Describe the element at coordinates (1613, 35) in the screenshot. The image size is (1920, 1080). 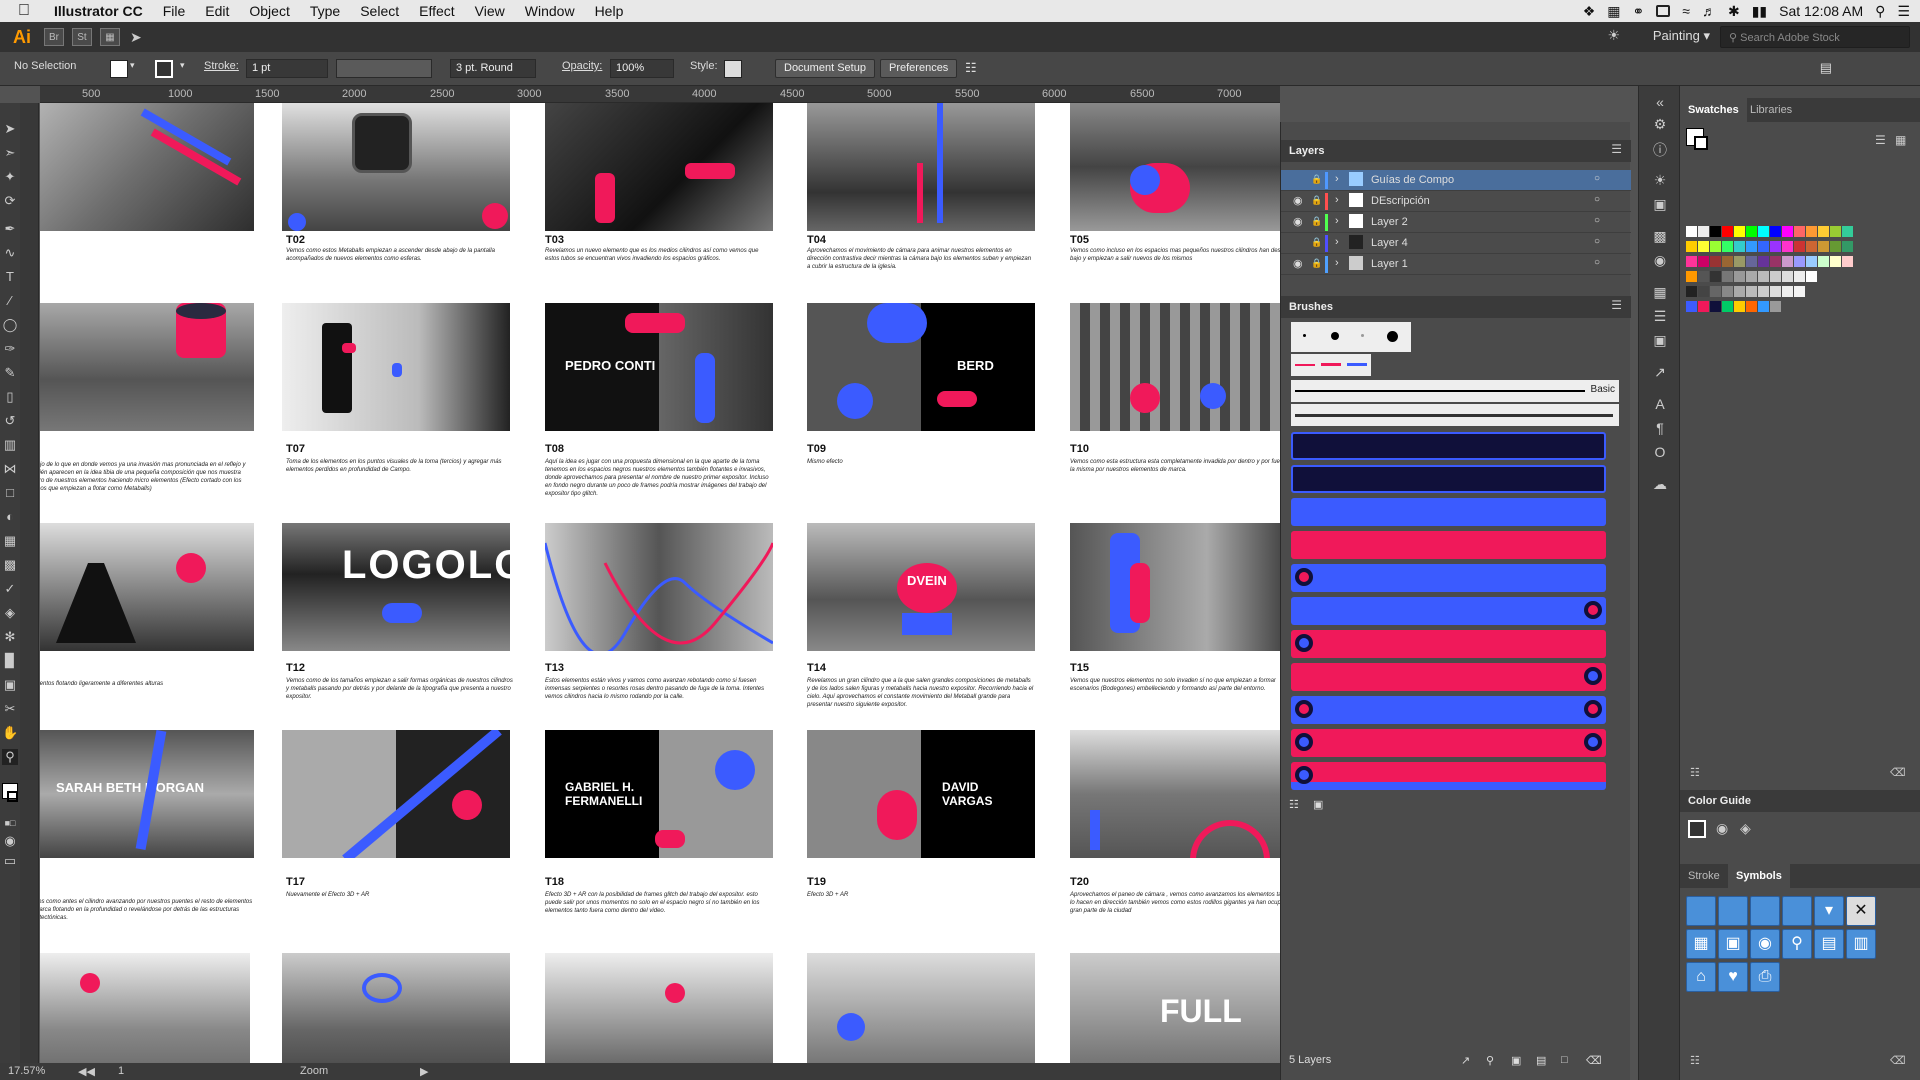
I see `lightbulb-icon: ☀` at that location.